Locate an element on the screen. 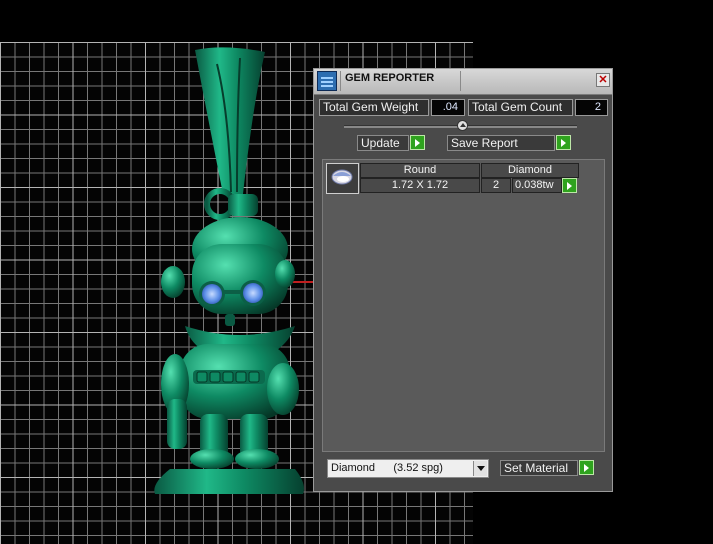  gem-reporter-icon is located at coordinates (327, 81).